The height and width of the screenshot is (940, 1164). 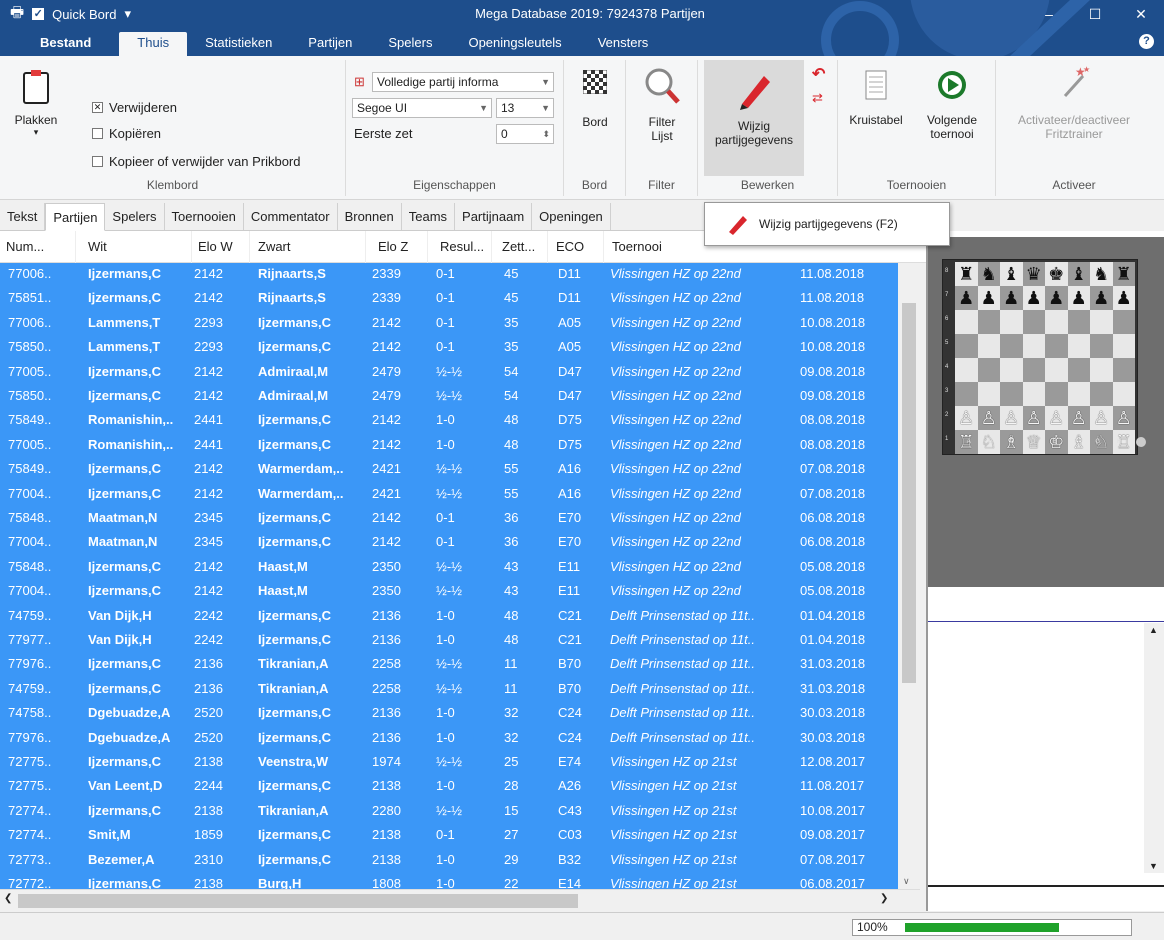 I want to click on menu-vensters: Vensters, so click(x=623, y=44).